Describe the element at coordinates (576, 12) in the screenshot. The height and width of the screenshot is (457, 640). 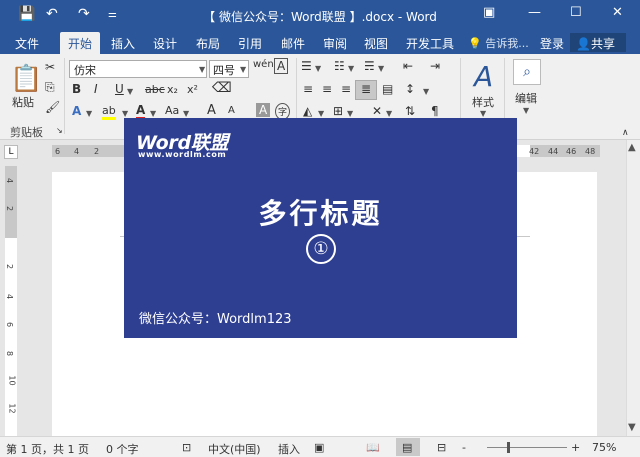
I see `maximize-icon: ☐` at that location.